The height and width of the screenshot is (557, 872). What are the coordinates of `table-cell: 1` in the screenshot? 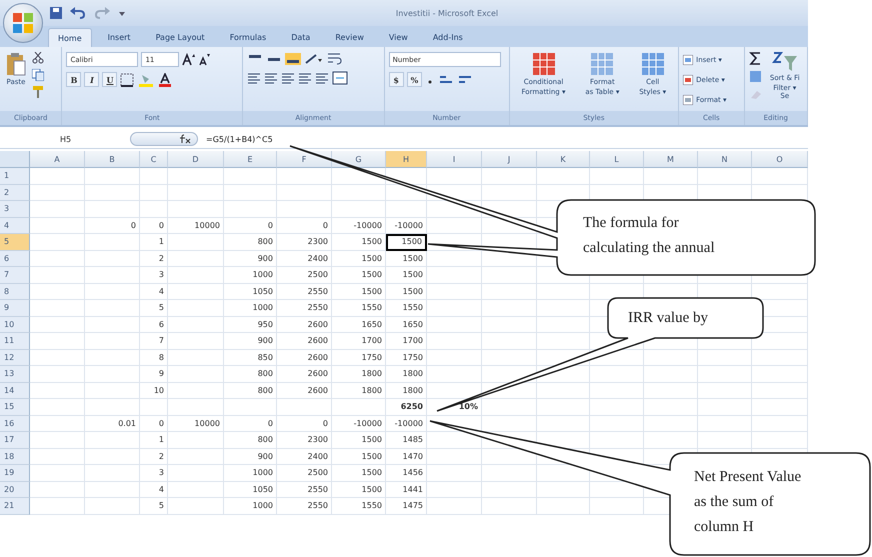 It's located at (154, 440).